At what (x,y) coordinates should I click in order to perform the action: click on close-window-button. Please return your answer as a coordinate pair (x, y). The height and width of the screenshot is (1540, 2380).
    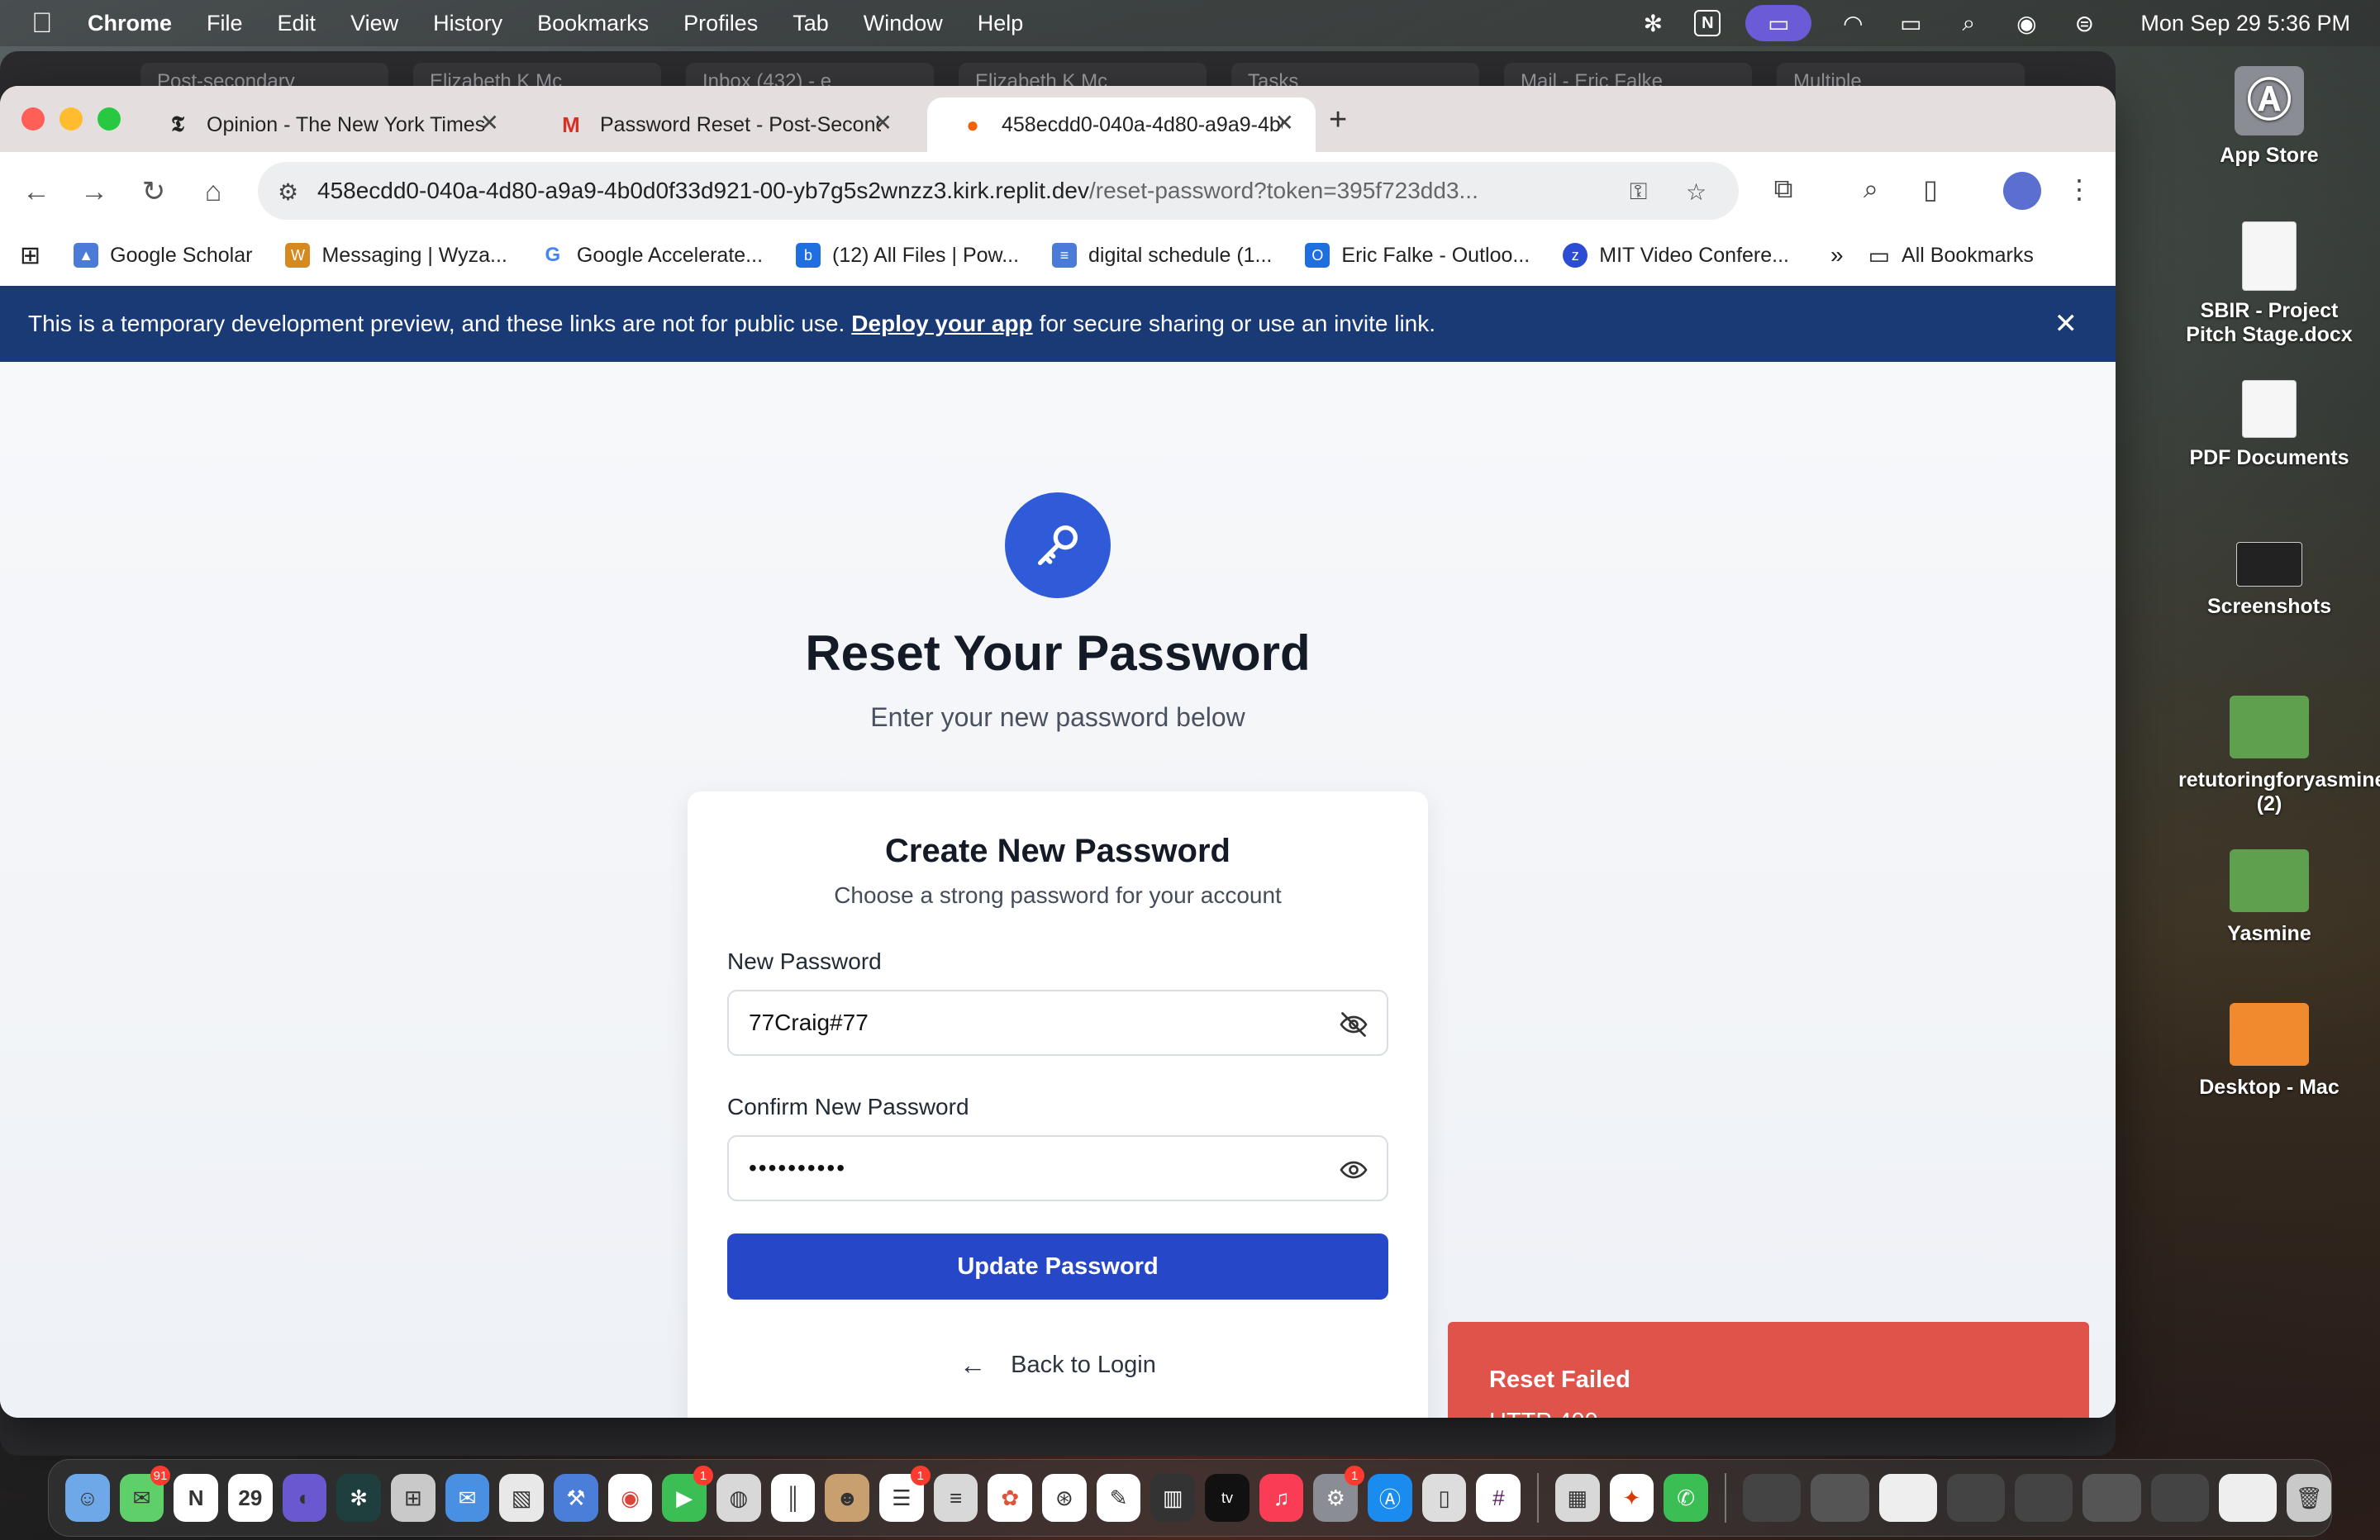
    Looking at the image, I should click on (33, 119).